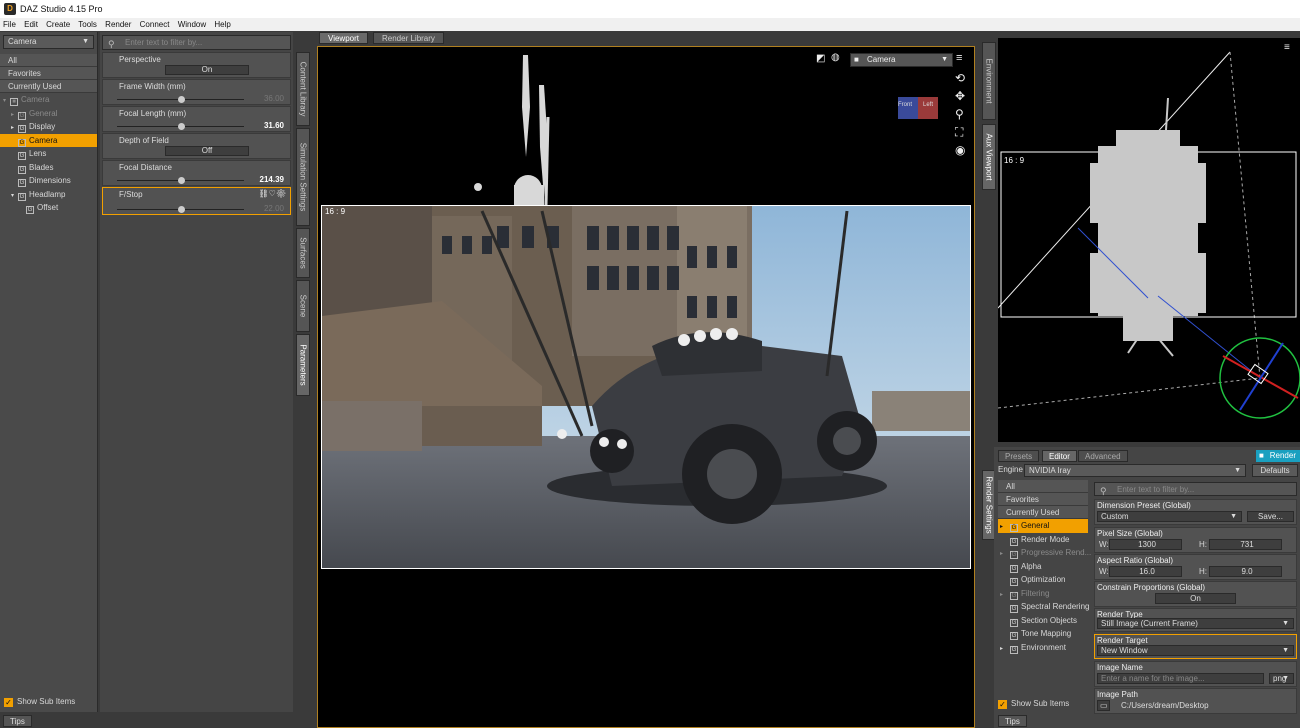 The width and height of the screenshot is (1300, 728). What do you see at coordinates (9, 24) in the screenshot?
I see `menu-file: File` at bounding box center [9, 24].